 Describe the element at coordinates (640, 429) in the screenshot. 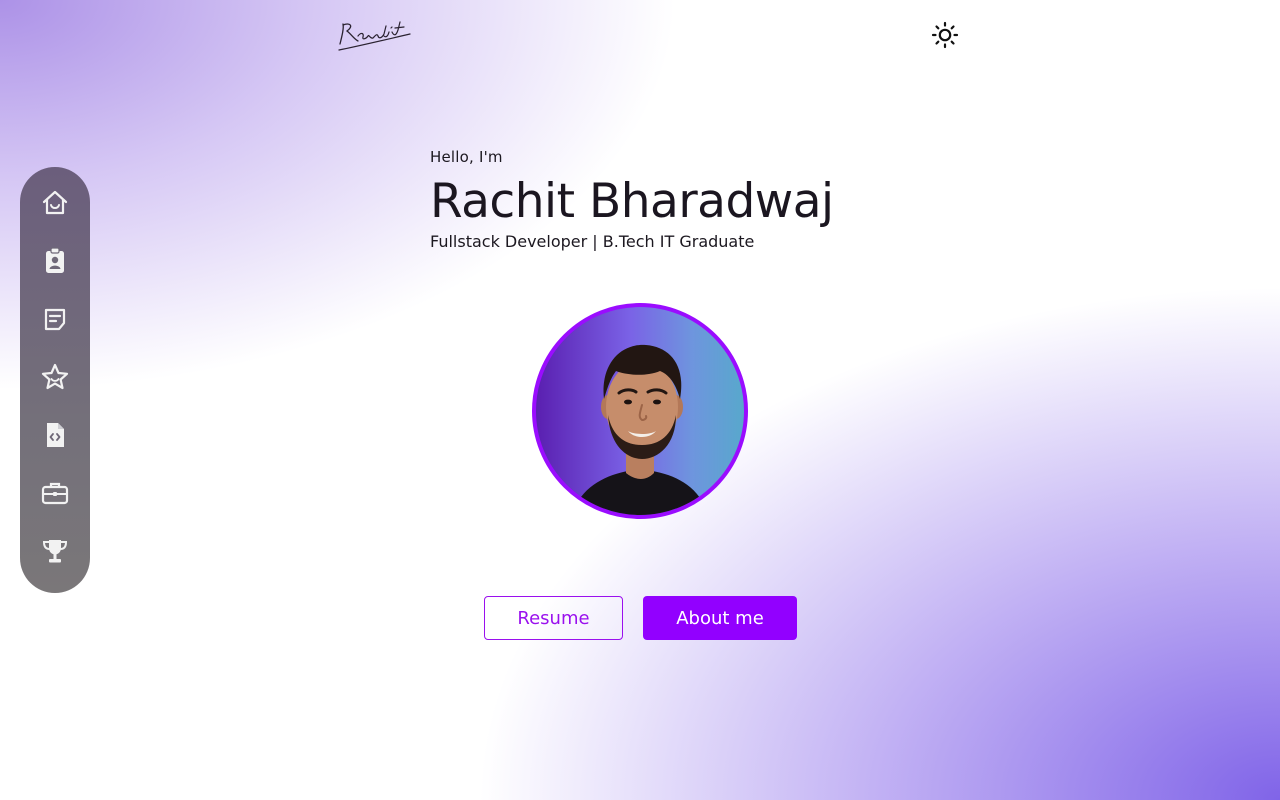

I see `profile-photo` at that location.